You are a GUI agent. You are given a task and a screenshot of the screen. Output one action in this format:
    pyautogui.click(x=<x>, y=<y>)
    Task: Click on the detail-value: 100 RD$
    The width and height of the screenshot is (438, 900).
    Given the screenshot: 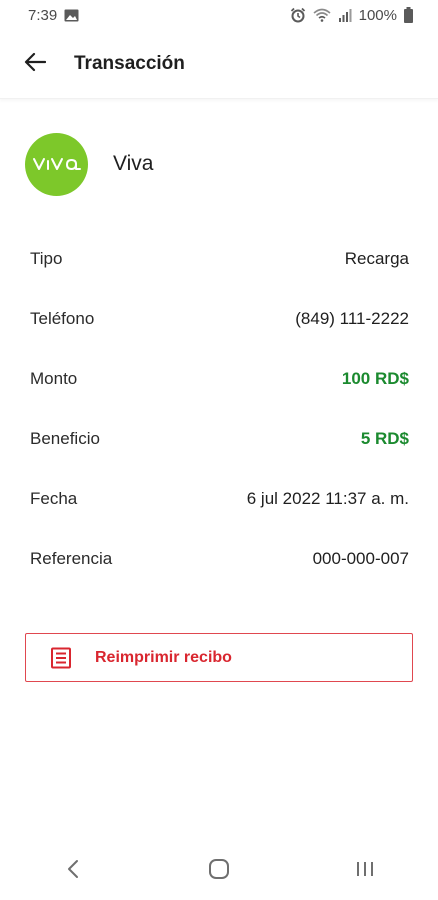 What is the action you would take?
    pyautogui.click(x=375, y=378)
    